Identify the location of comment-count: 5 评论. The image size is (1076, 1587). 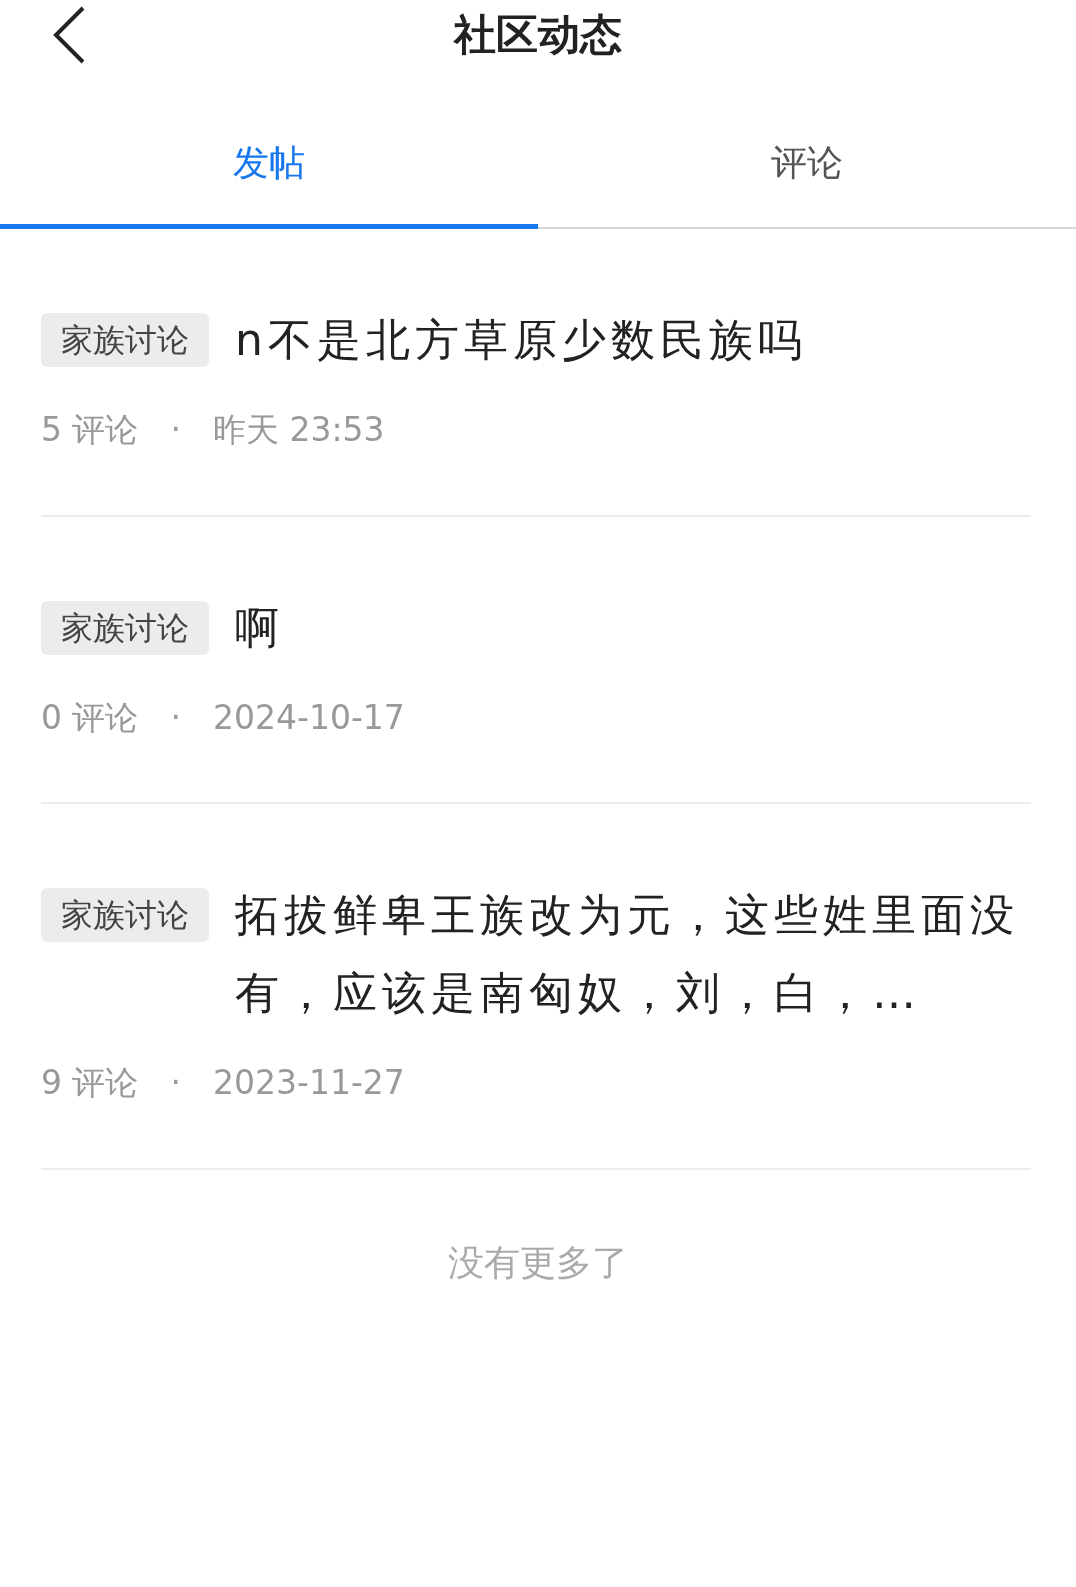
(90, 430).